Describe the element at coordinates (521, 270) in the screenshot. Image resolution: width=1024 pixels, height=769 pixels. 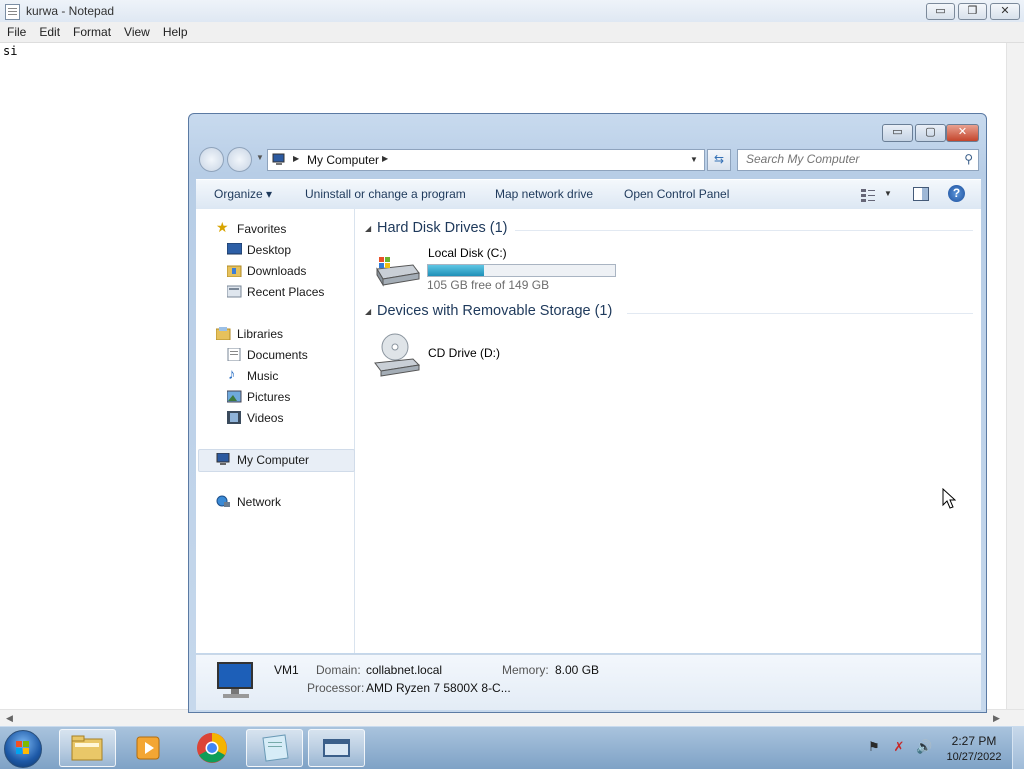
I see `drive-c-usage-bar` at that location.